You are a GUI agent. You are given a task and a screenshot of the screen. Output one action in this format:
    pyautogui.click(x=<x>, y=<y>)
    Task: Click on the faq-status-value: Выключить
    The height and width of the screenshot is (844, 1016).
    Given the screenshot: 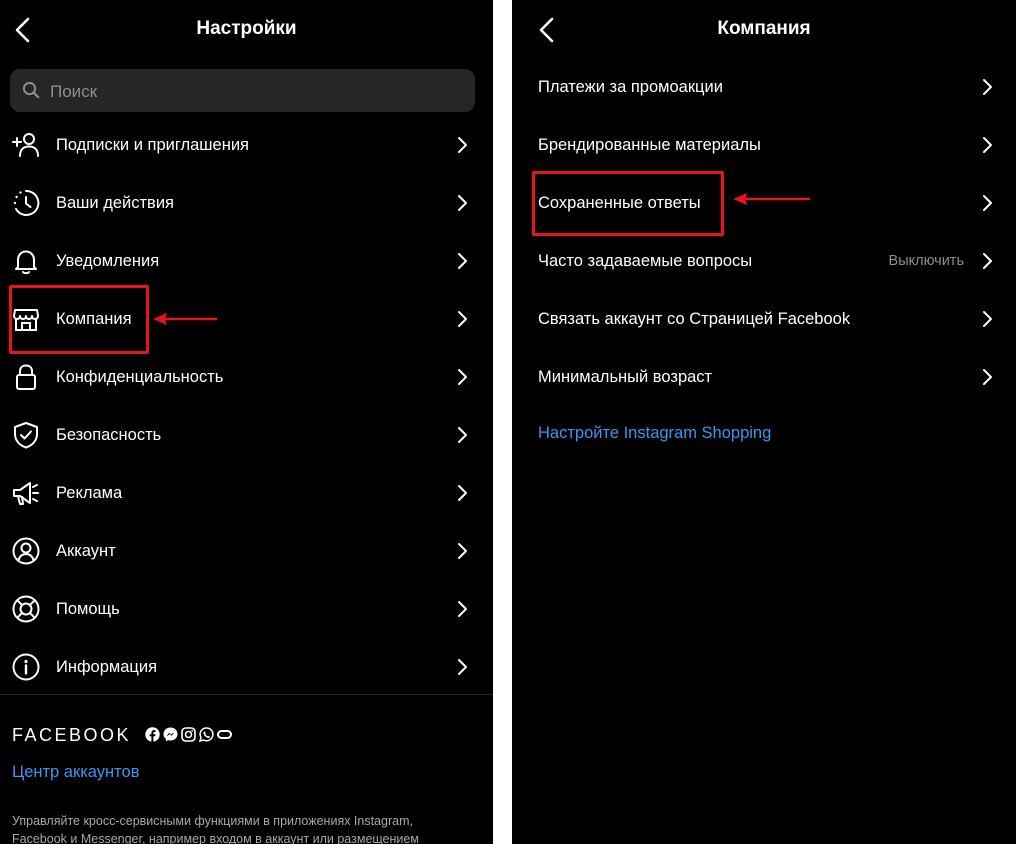 What is the action you would take?
    pyautogui.click(x=926, y=261)
    